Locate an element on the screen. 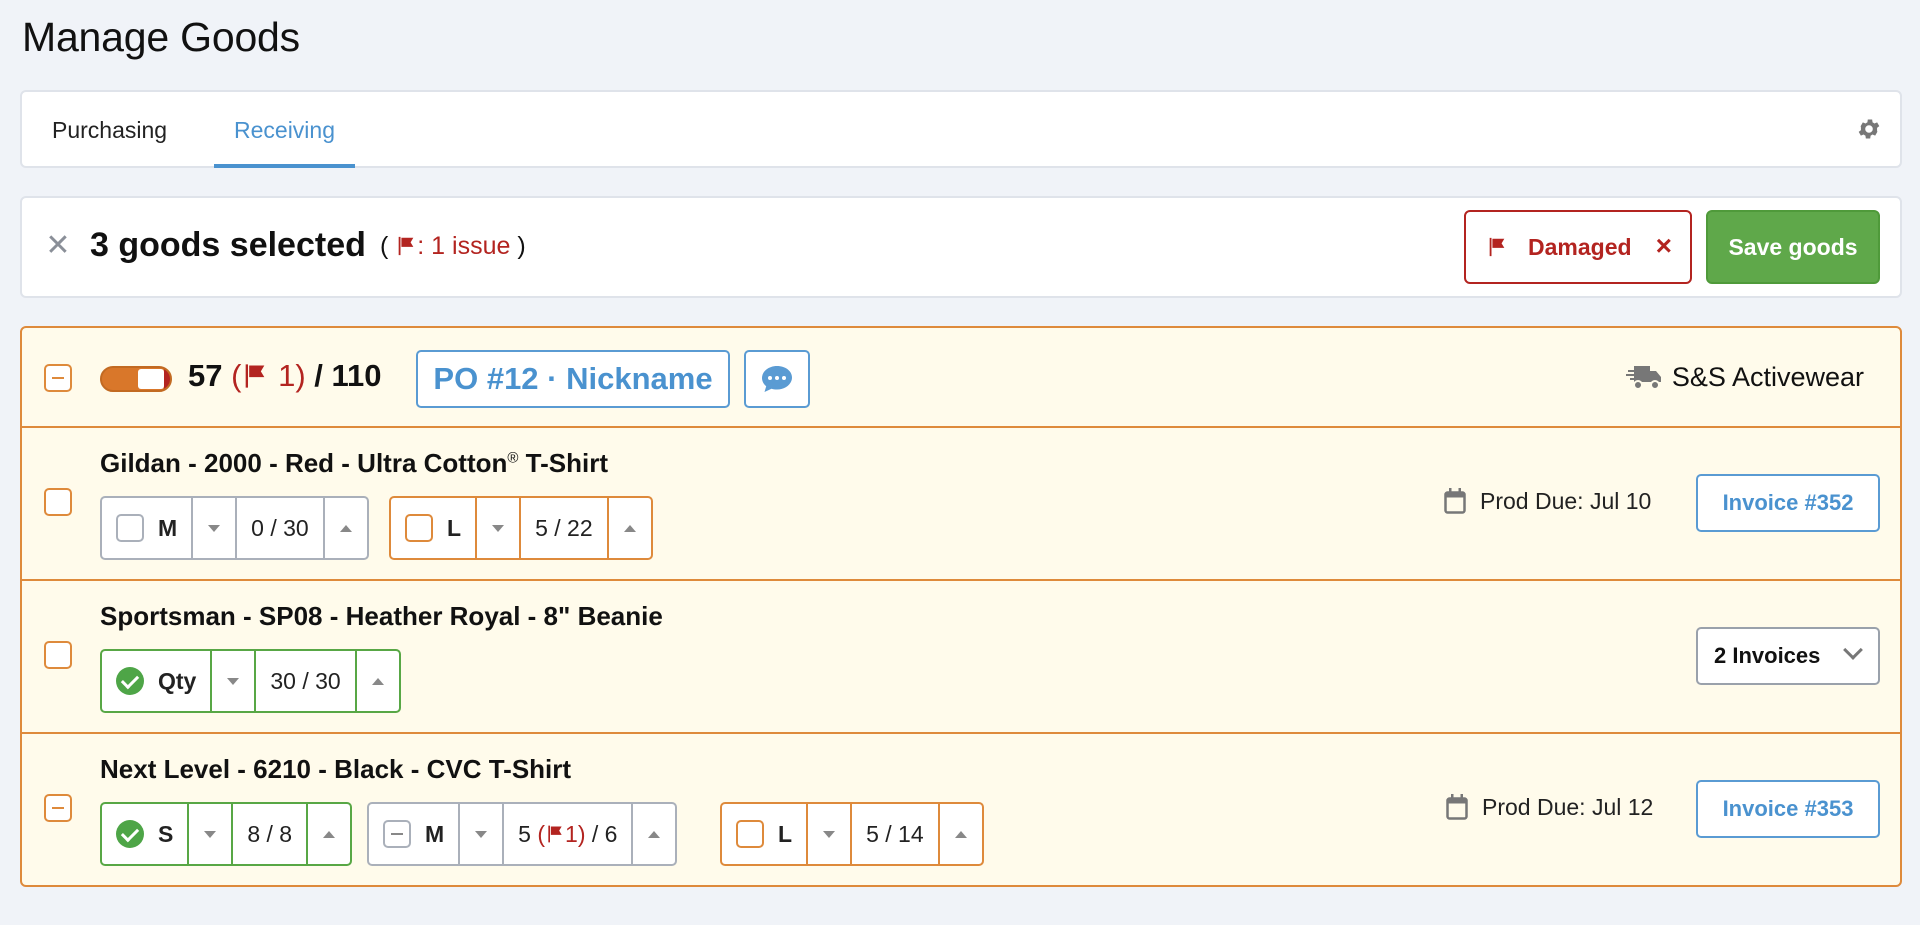 This screenshot has width=1920, height=925. remove-icon: × is located at coordinates (1664, 246).